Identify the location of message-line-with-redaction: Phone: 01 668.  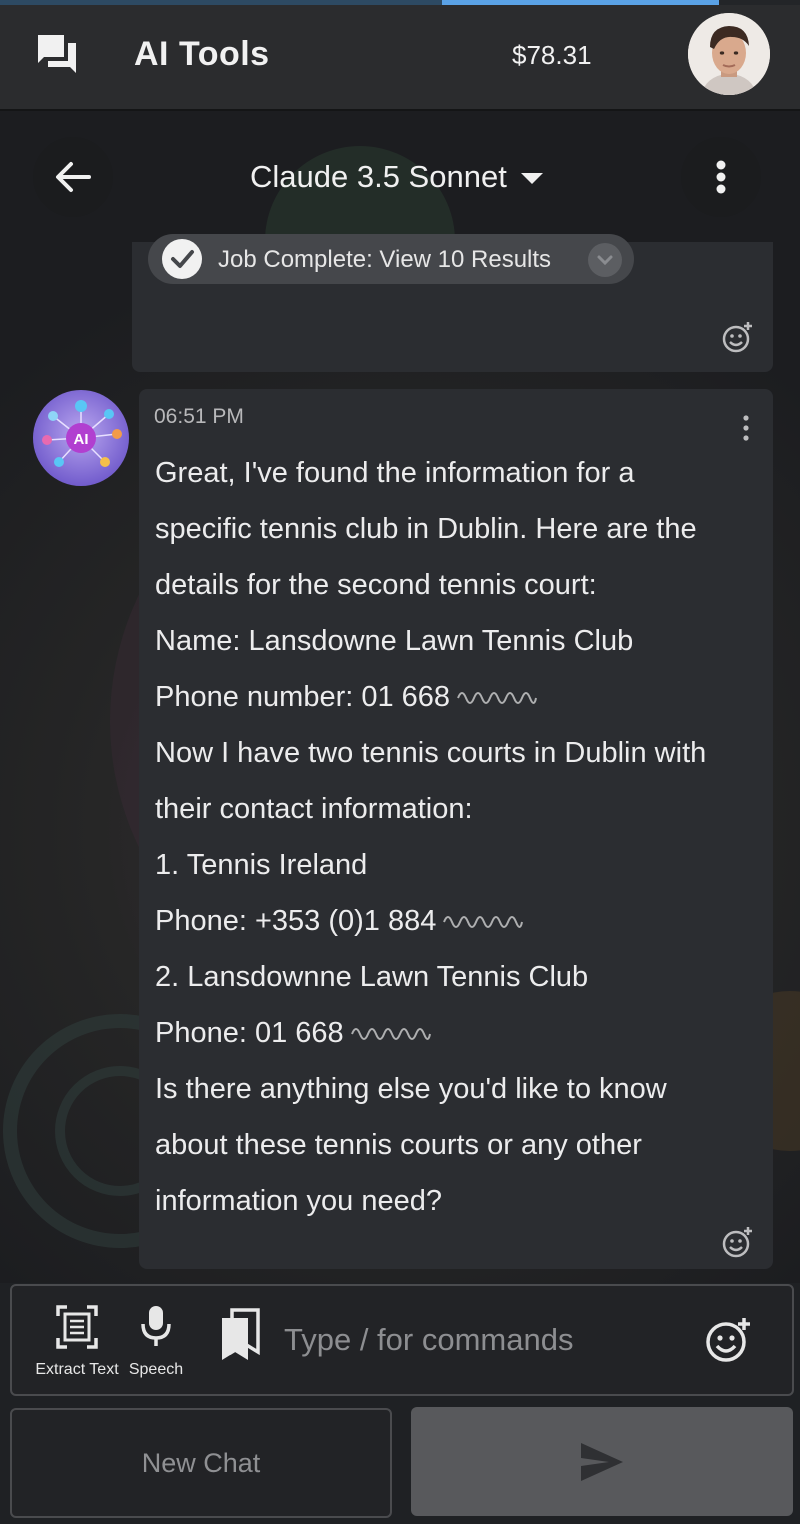
(461, 1033).